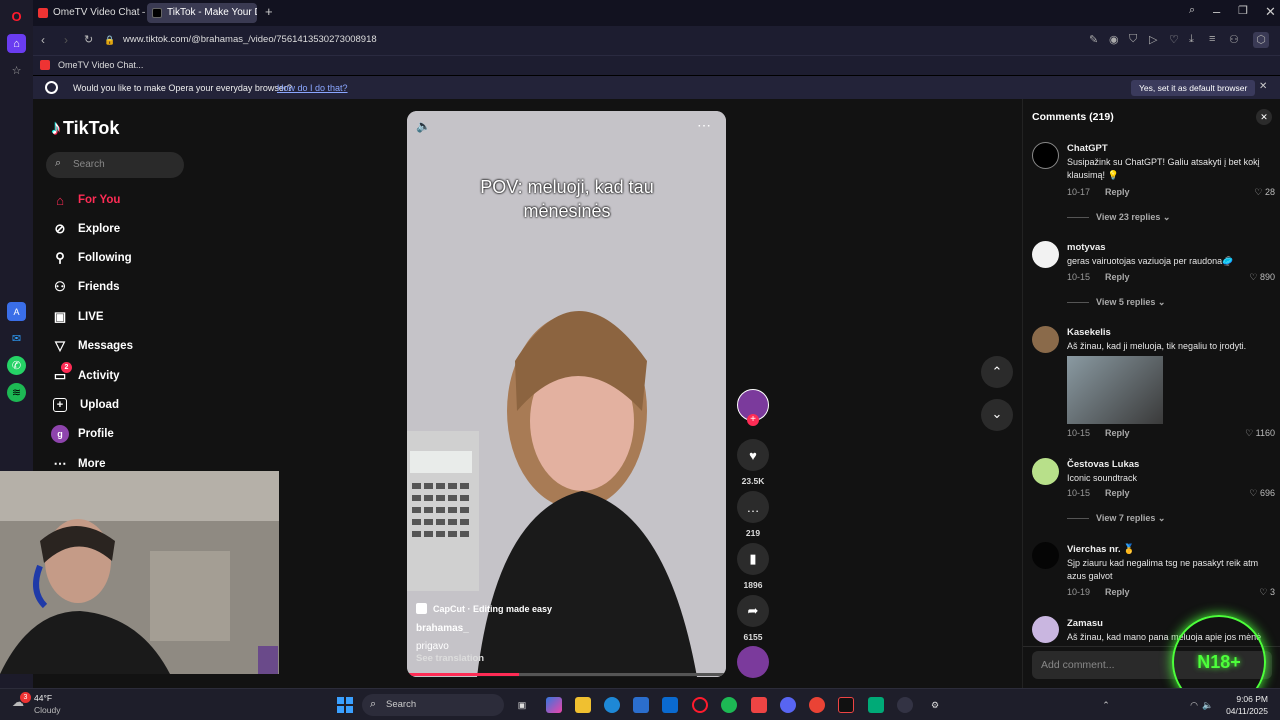  I want to click on see-translation-link: See translation, so click(450, 658).